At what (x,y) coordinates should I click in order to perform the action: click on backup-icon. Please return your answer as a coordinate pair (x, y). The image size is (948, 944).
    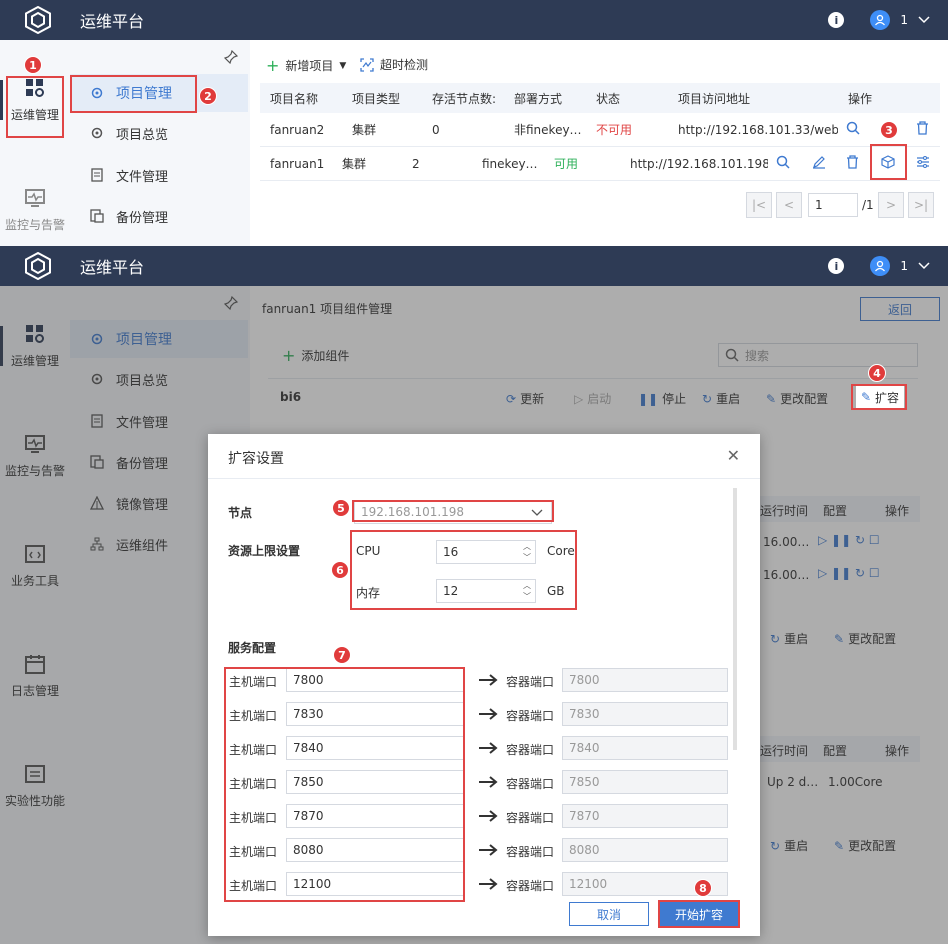
    Looking at the image, I should click on (97, 216).